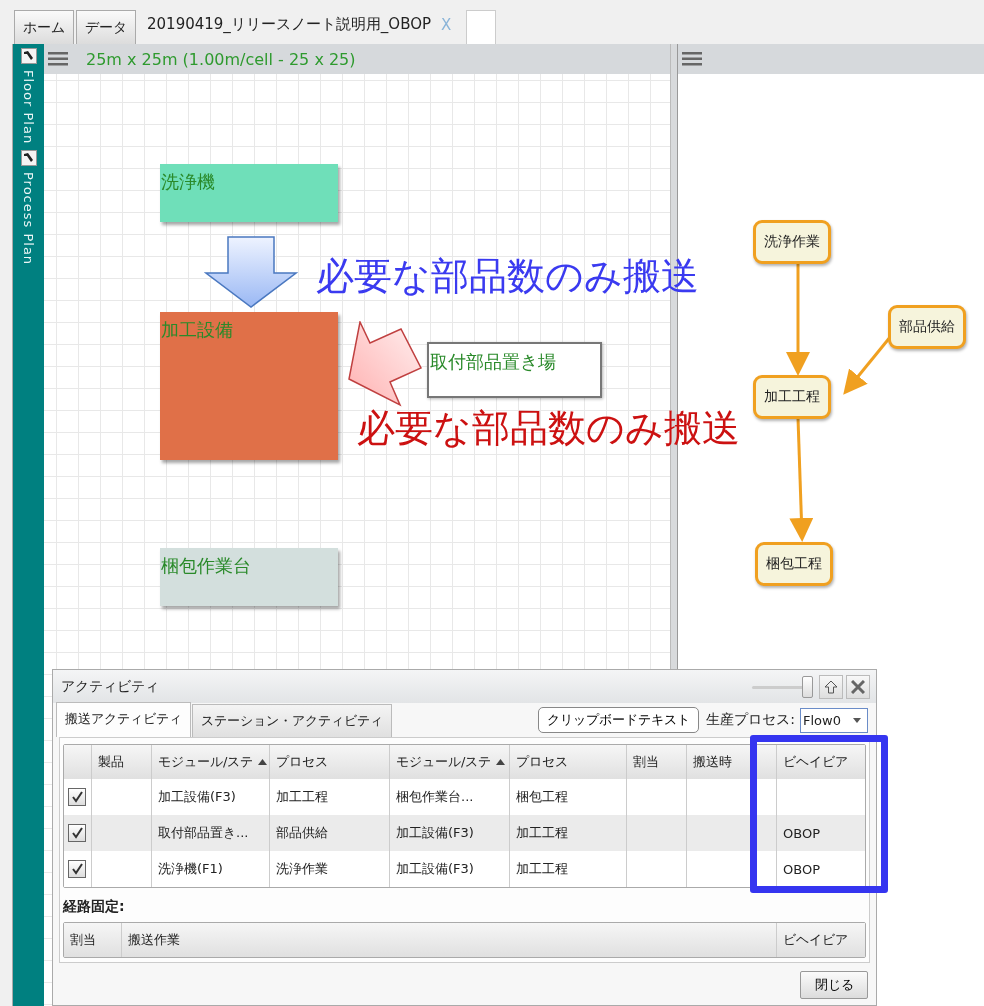  What do you see at coordinates (386, 364) in the screenshot?
I see `diagonal-arrow-icon` at bounding box center [386, 364].